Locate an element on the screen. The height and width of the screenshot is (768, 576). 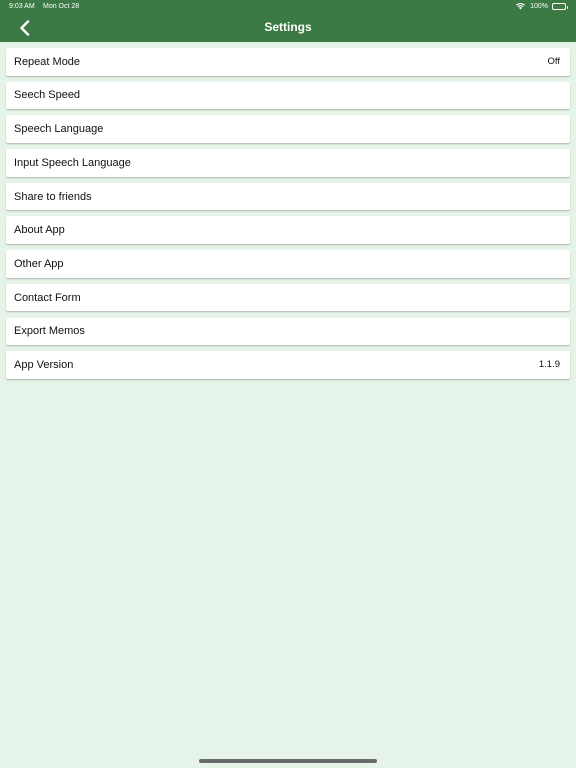
setting-label: Repeat Mode is located at coordinates (47, 61).